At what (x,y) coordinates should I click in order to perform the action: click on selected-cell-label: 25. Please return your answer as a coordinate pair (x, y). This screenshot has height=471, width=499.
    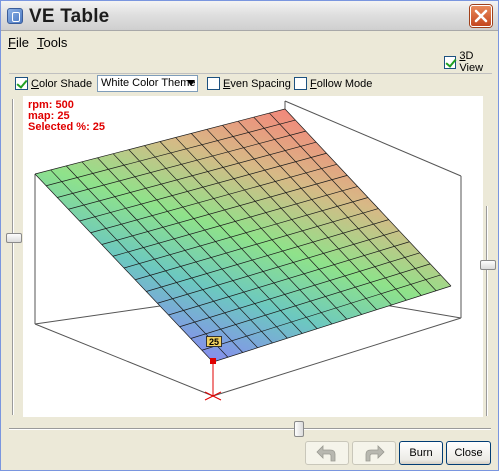
    Looking at the image, I should click on (214, 341).